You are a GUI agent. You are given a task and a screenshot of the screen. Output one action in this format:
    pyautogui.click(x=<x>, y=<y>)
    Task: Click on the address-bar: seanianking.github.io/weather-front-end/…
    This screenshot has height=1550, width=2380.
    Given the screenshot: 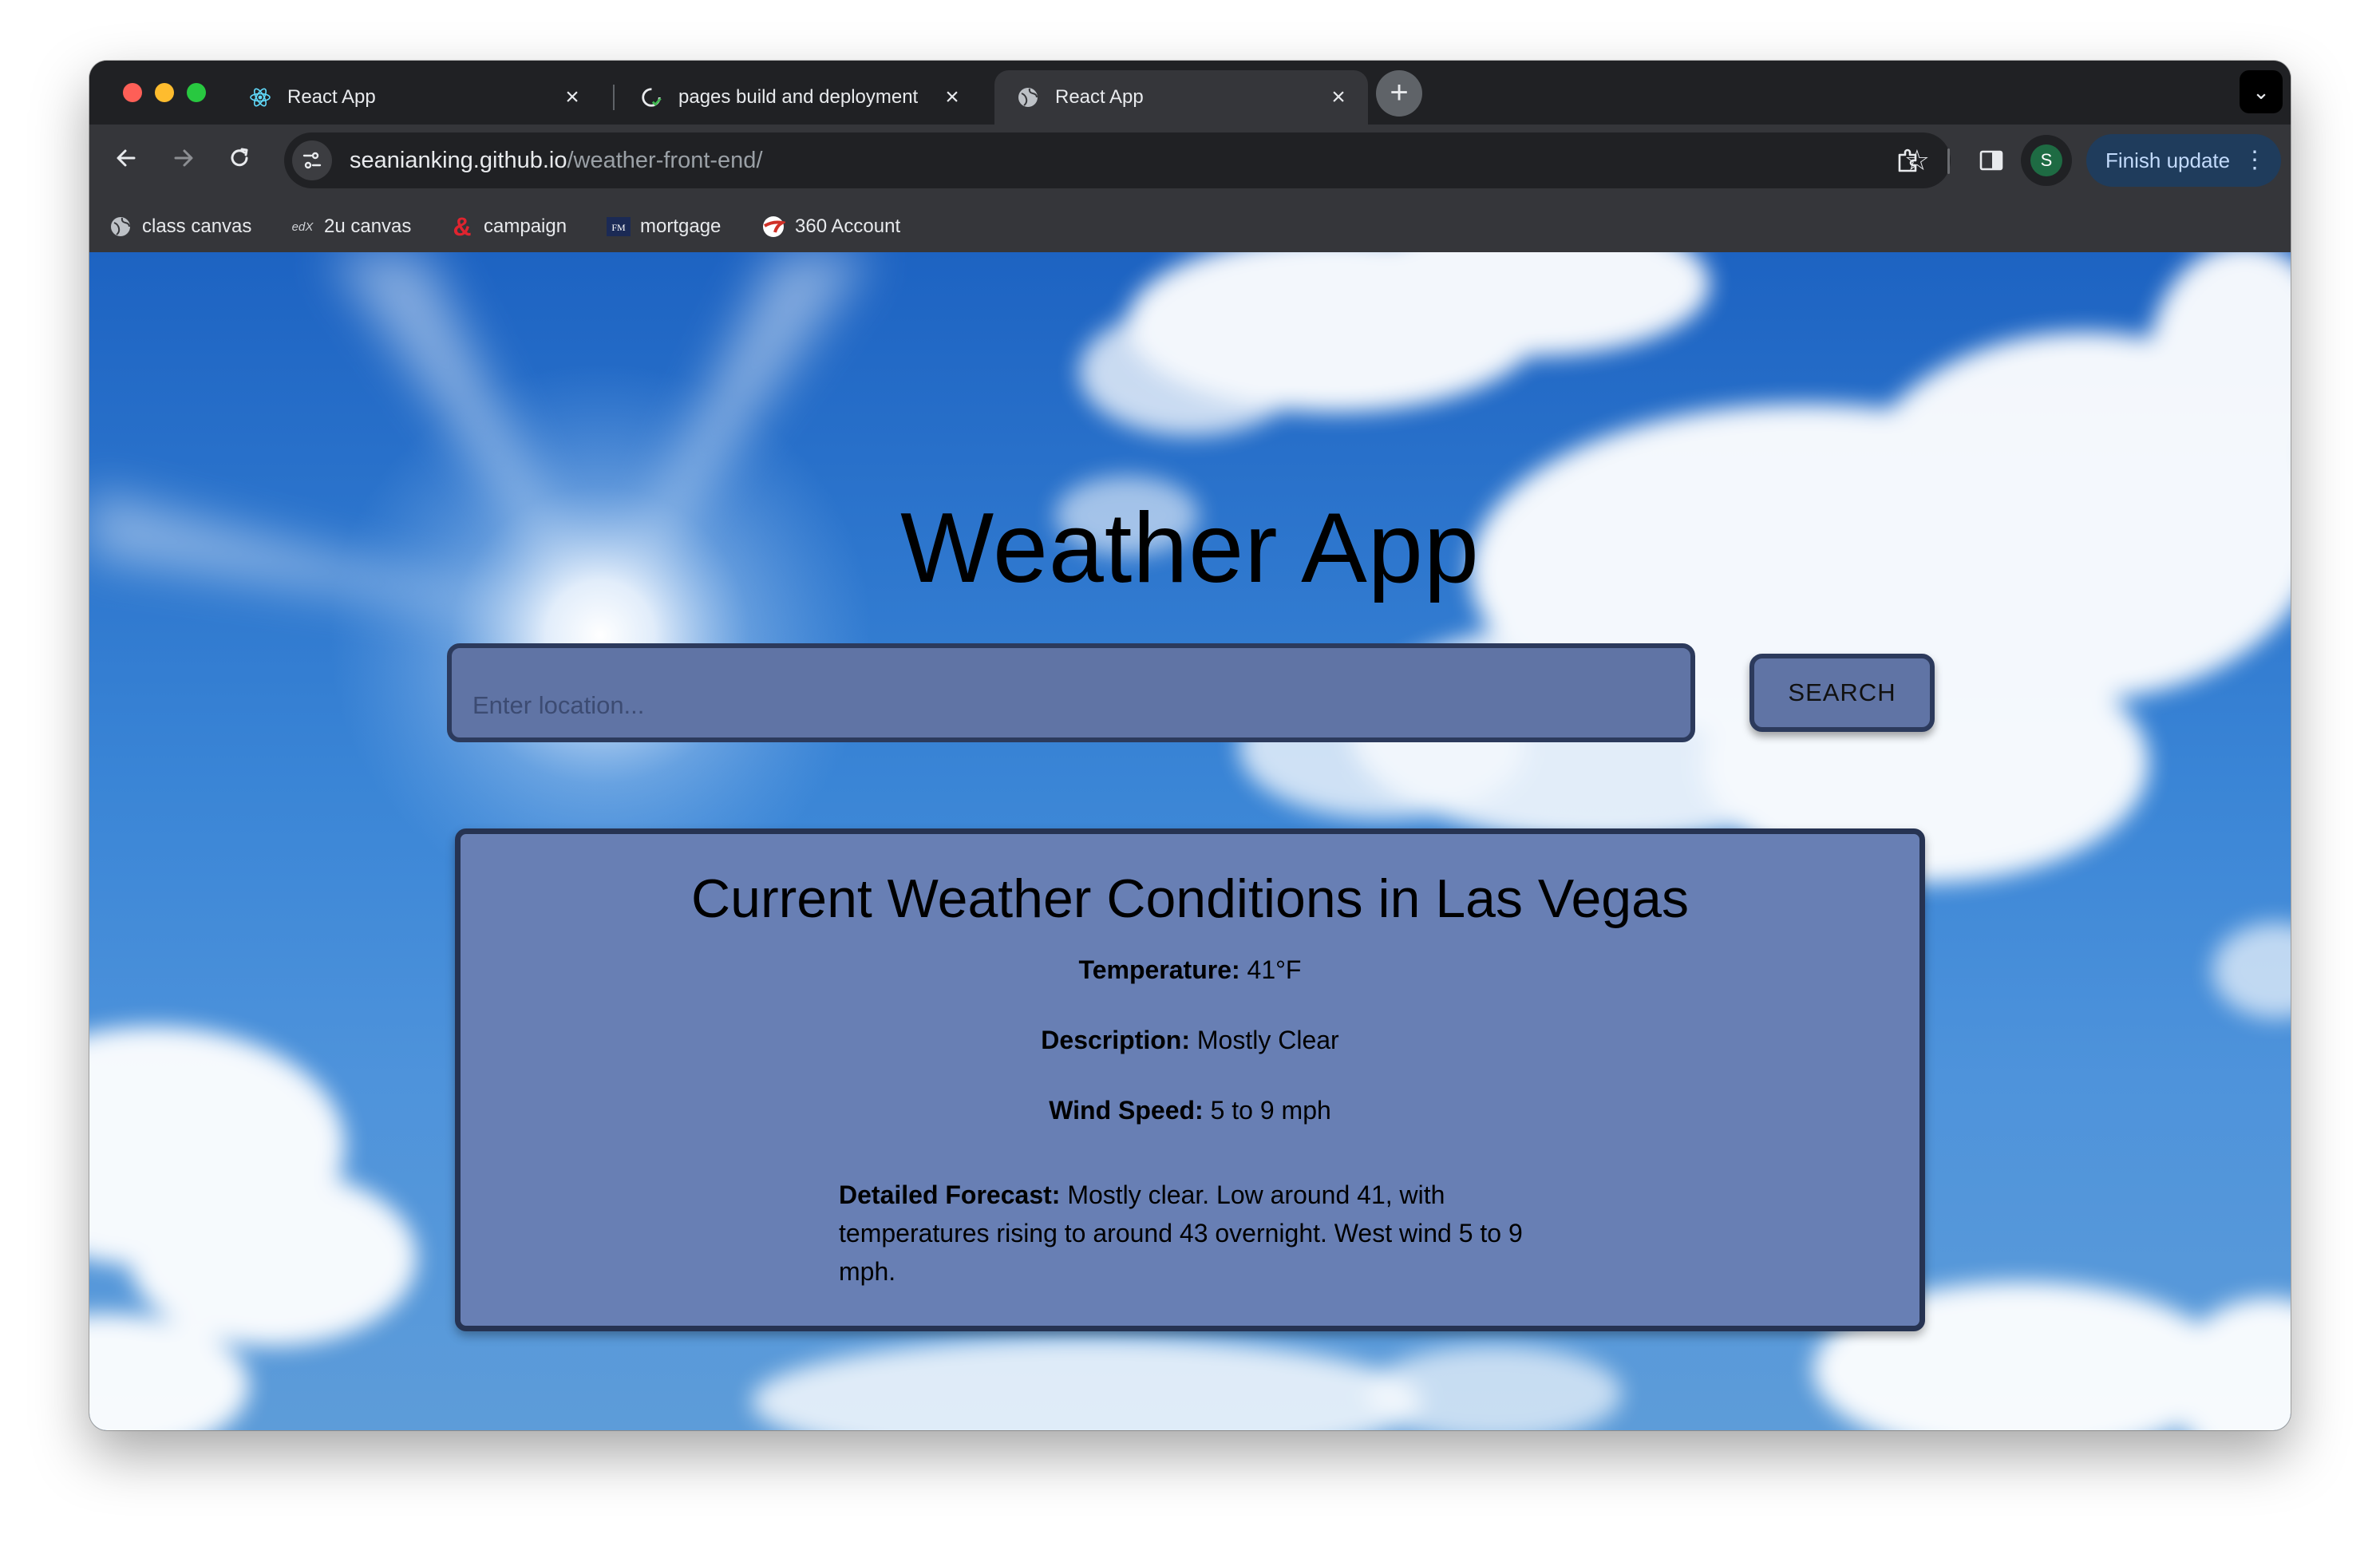 What is the action you would take?
    pyautogui.click(x=1117, y=160)
    